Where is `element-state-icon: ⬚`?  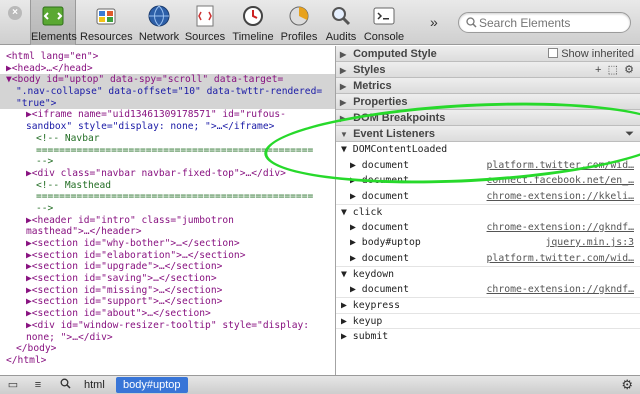 element-state-icon: ⬚ is located at coordinates (613, 70).